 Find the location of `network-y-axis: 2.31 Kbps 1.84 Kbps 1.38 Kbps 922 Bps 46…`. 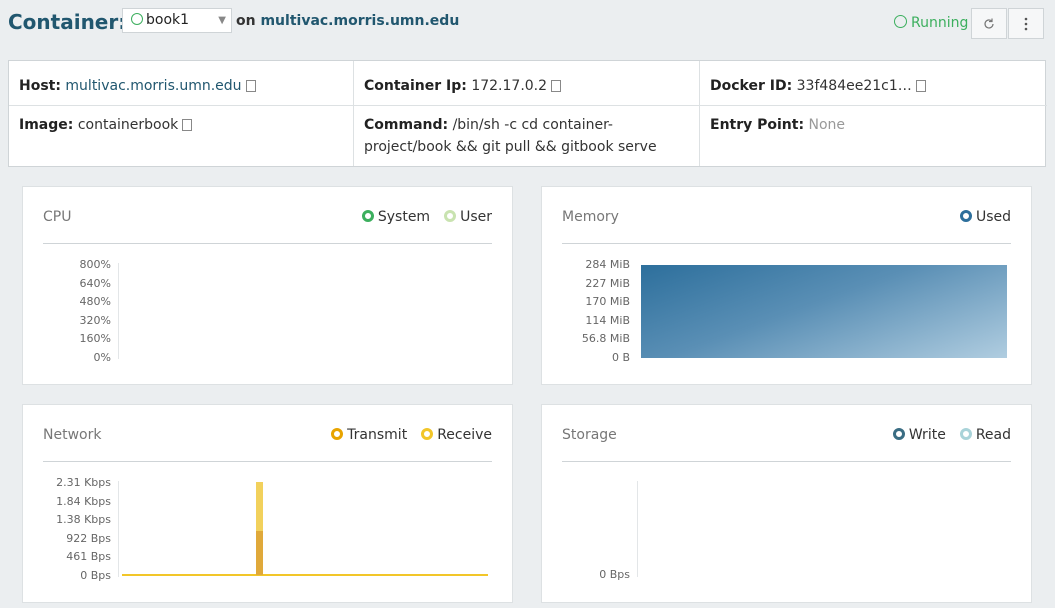

network-y-axis: 2.31 Kbps 1.84 Kbps 1.38 Kbps 922 Bps 46… is located at coordinates (77, 529).